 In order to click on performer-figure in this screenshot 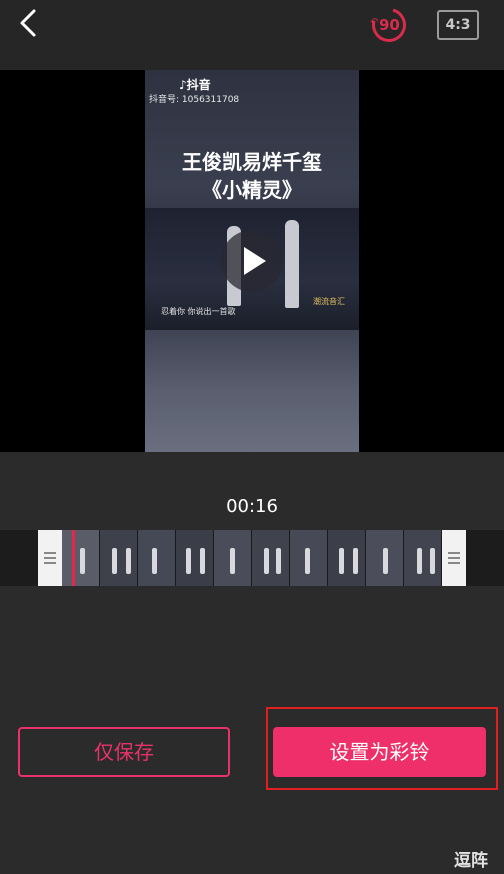, I will do `click(292, 264)`.